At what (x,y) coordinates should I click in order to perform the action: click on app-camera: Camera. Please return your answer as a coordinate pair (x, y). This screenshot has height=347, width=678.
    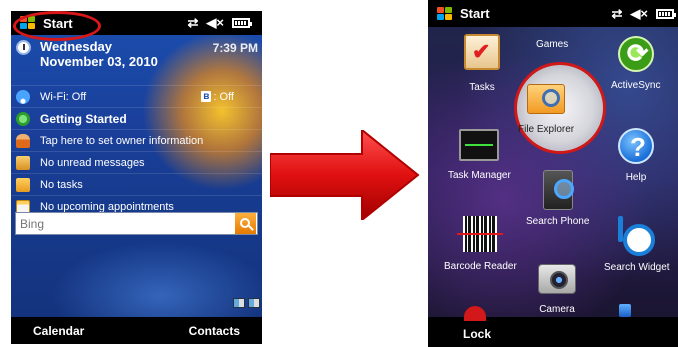
    Looking at the image, I should click on (557, 289).